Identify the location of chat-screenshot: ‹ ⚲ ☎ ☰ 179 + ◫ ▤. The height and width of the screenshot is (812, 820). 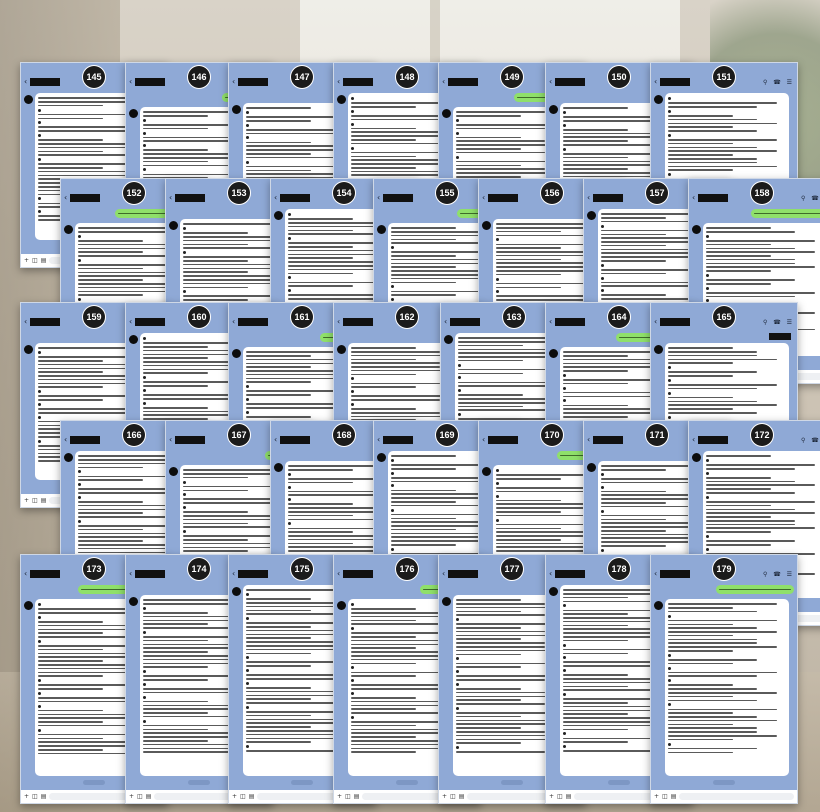
(724, 679).